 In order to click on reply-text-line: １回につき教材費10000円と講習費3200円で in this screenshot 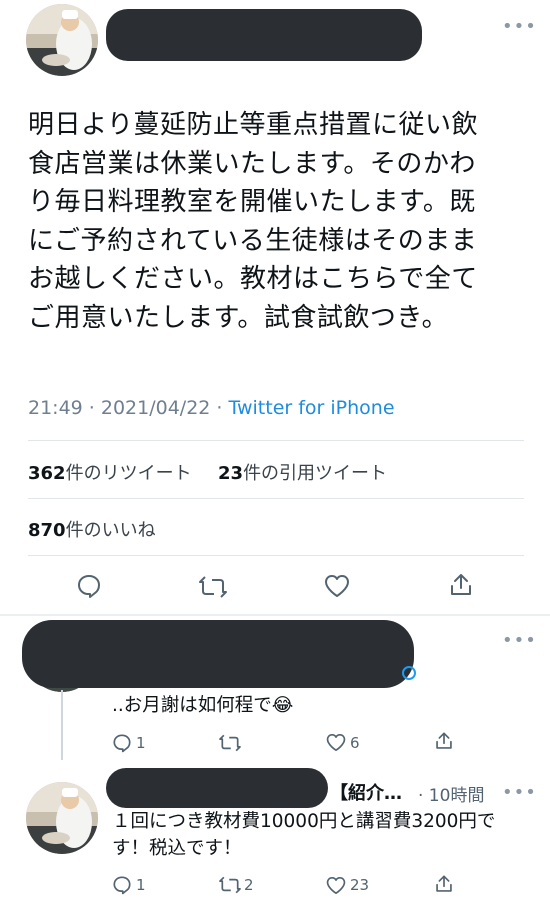, I will do `click(304, 821)`.